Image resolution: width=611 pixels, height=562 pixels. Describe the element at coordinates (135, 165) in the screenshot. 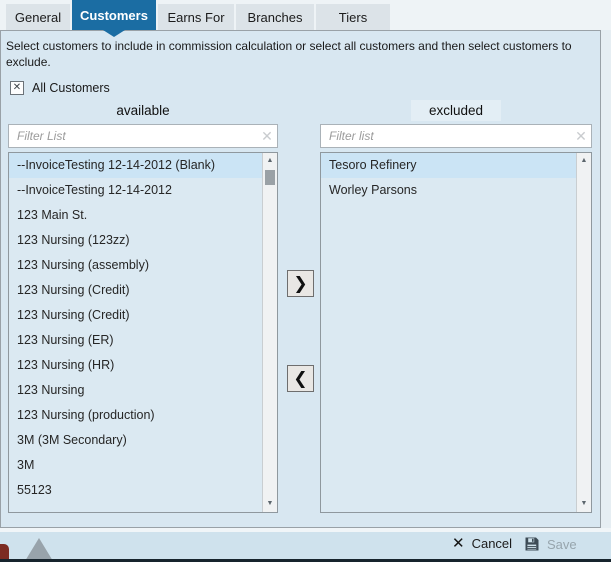

I see `list-item: --InvoiceTesting 12-14-2012 (Blank)` at that location.